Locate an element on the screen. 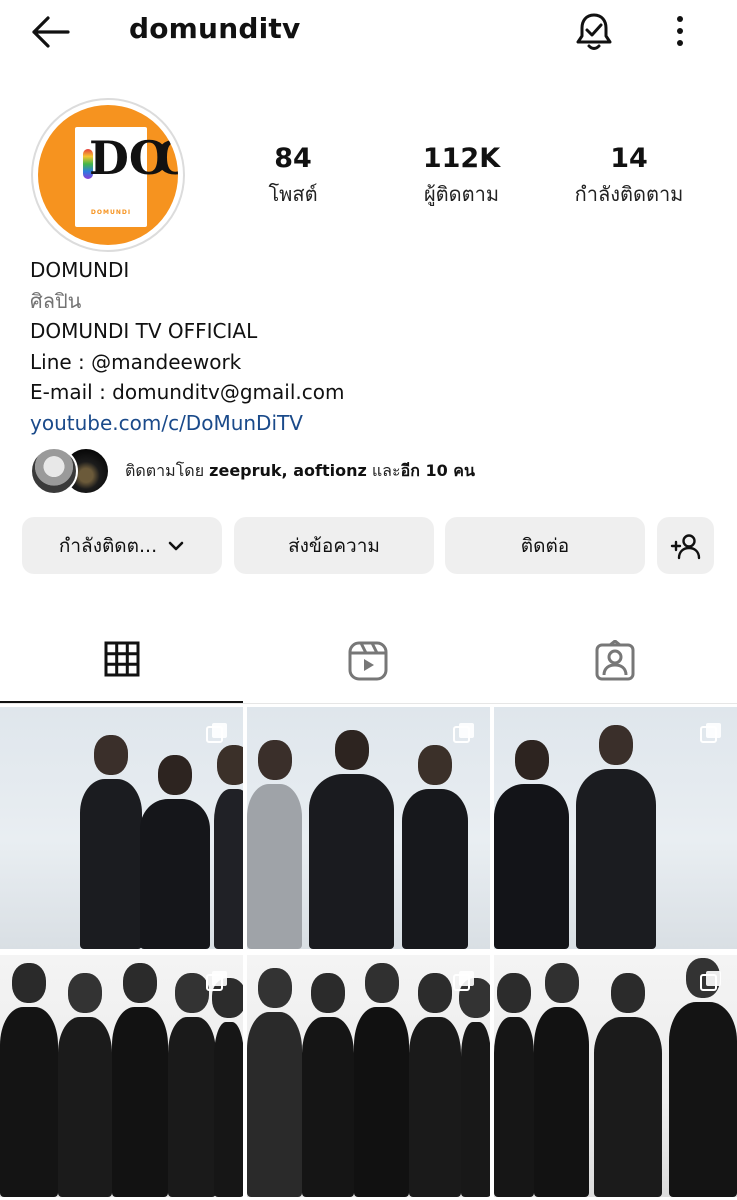  contact-button-label: ติดต่อ is located at coordinates (545, 545).